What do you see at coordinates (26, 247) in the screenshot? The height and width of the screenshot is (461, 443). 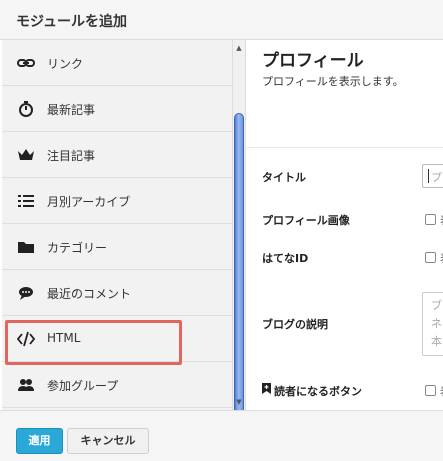 I see `folder-icon` at bounding box center [26, 247].